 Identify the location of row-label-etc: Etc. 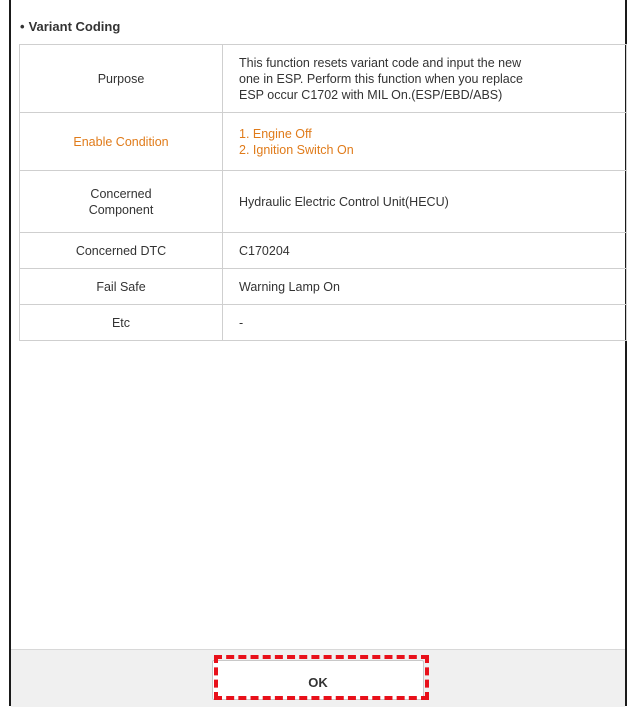
(121, 322).